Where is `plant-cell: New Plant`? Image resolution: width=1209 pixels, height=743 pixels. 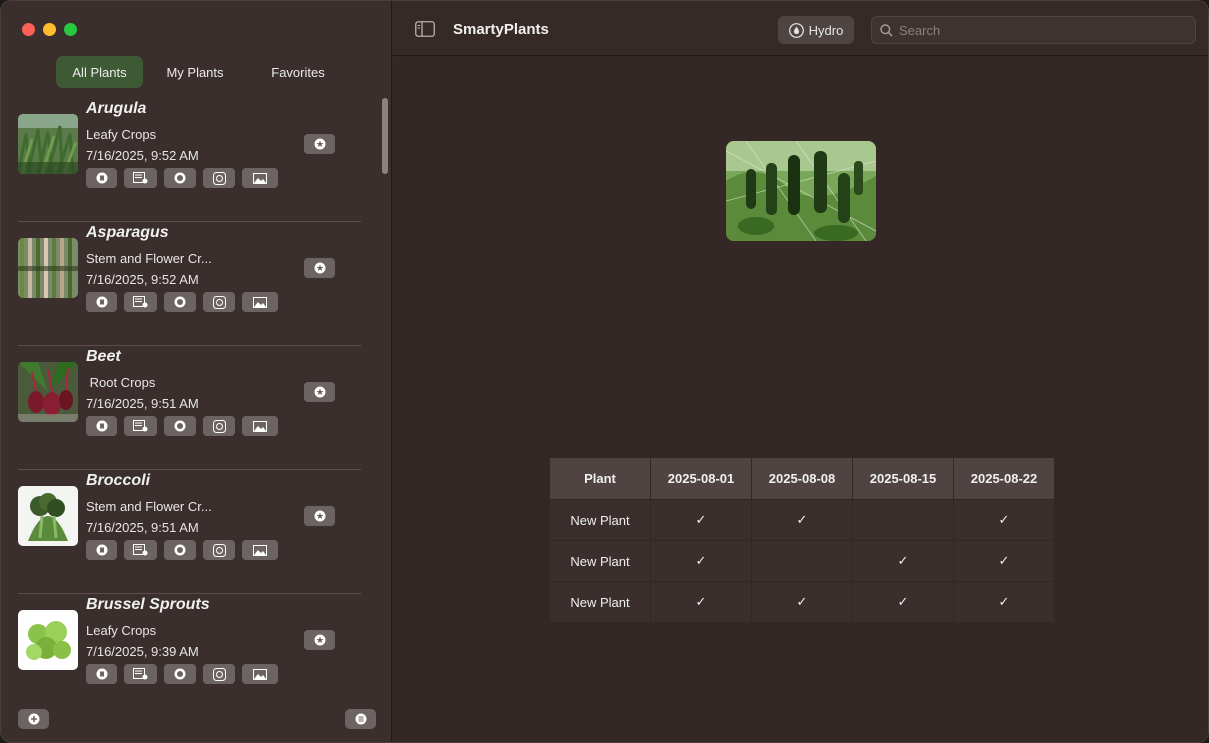
plant-cell: New Plant is located at coordinates (600, 560).